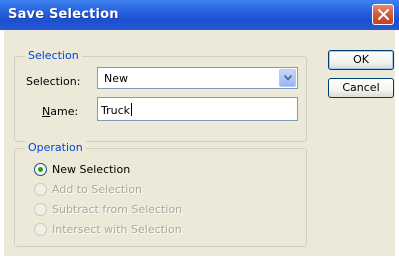 The image size is (399, 259). Describe the element at coordinates (361, 88) in the screenshot. I see `cancel-button: Cancel` at that location.